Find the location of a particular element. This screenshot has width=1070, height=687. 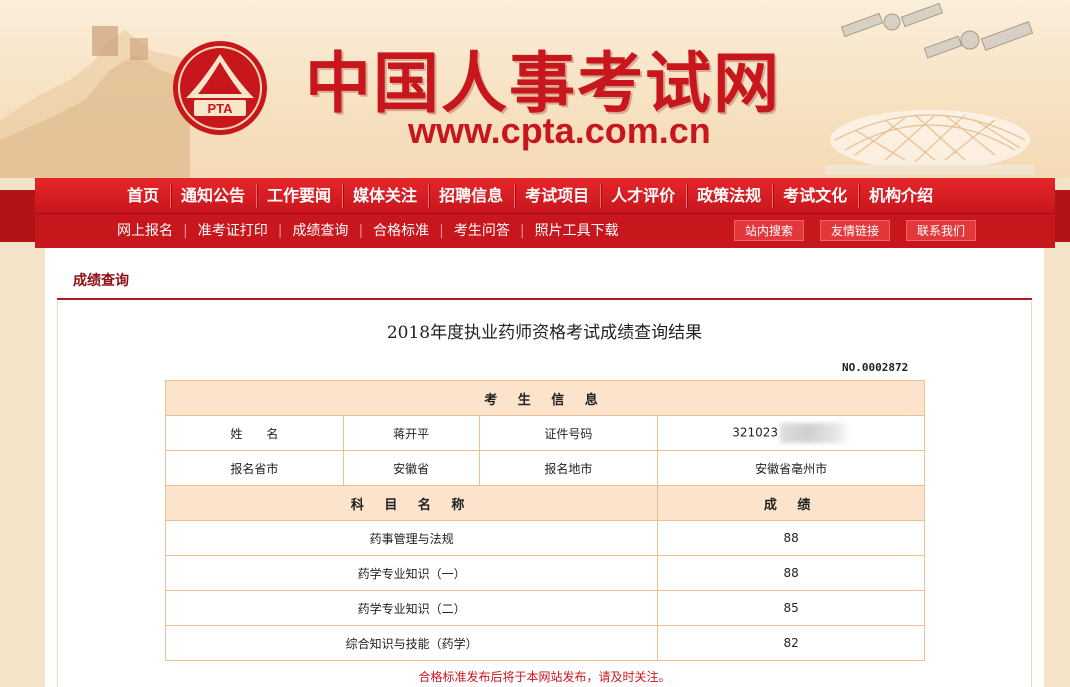

subject-name: 综合知识与技能（药学） is located at coordinates (411, 643).